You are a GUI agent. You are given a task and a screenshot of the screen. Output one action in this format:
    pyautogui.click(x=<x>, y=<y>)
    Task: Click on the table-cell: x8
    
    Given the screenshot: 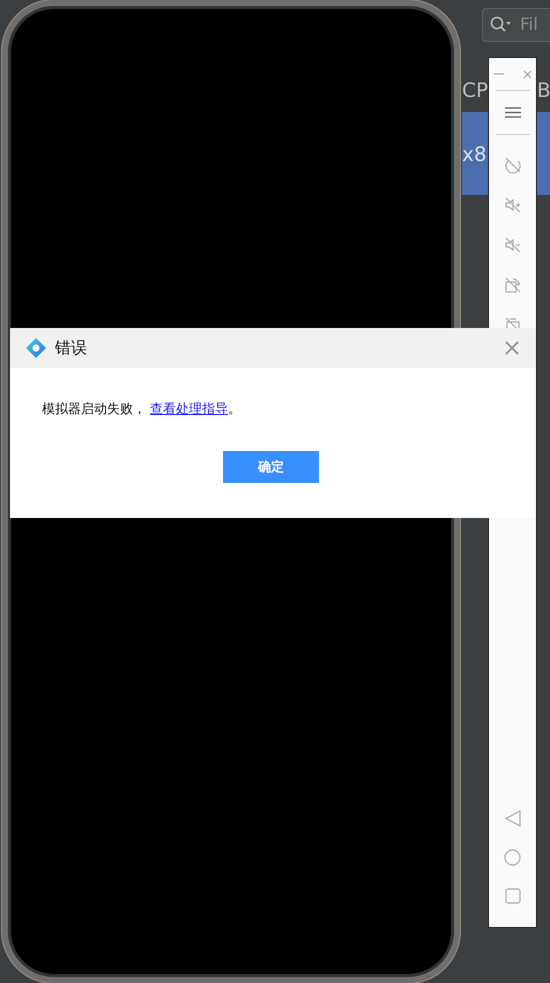 What is the action you would take?
    pyautogui.click(x=474, y=154)
    